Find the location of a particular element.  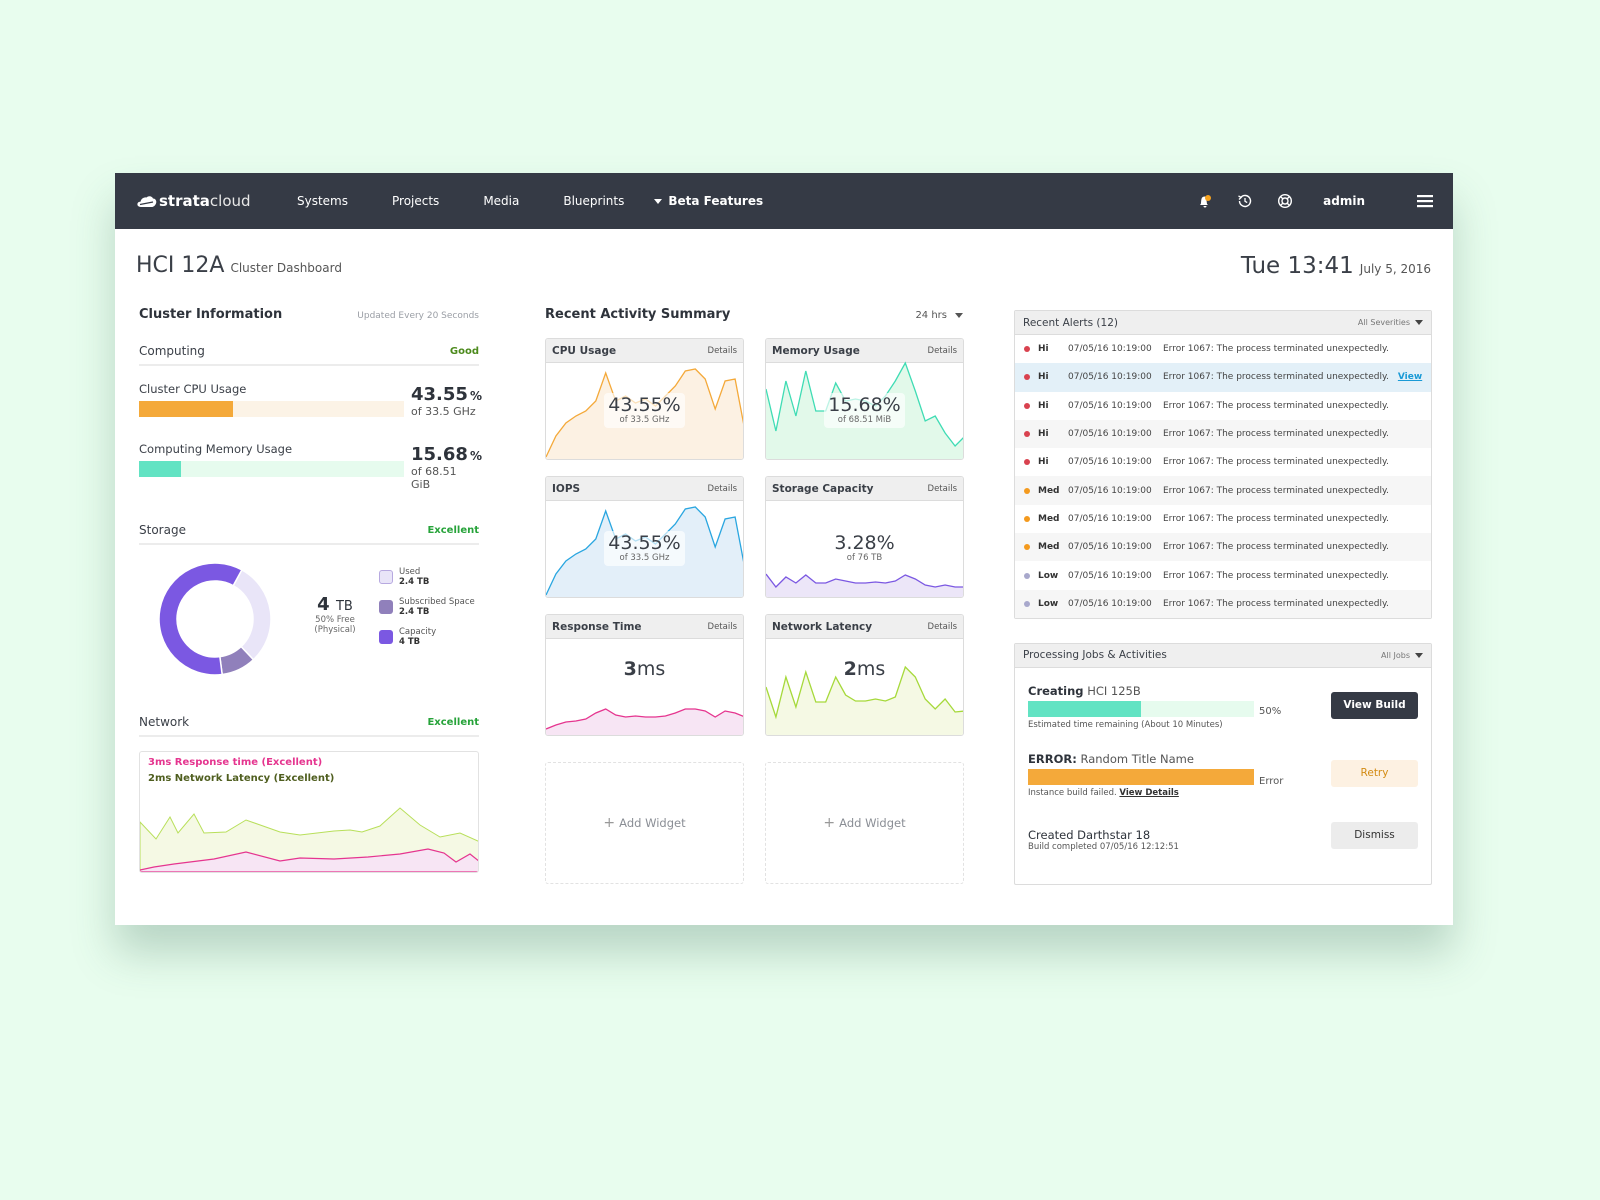

widget-storage-capacity: Storage Capacity Details 3.28% of 76 TB is located at coordinates (864, 537).